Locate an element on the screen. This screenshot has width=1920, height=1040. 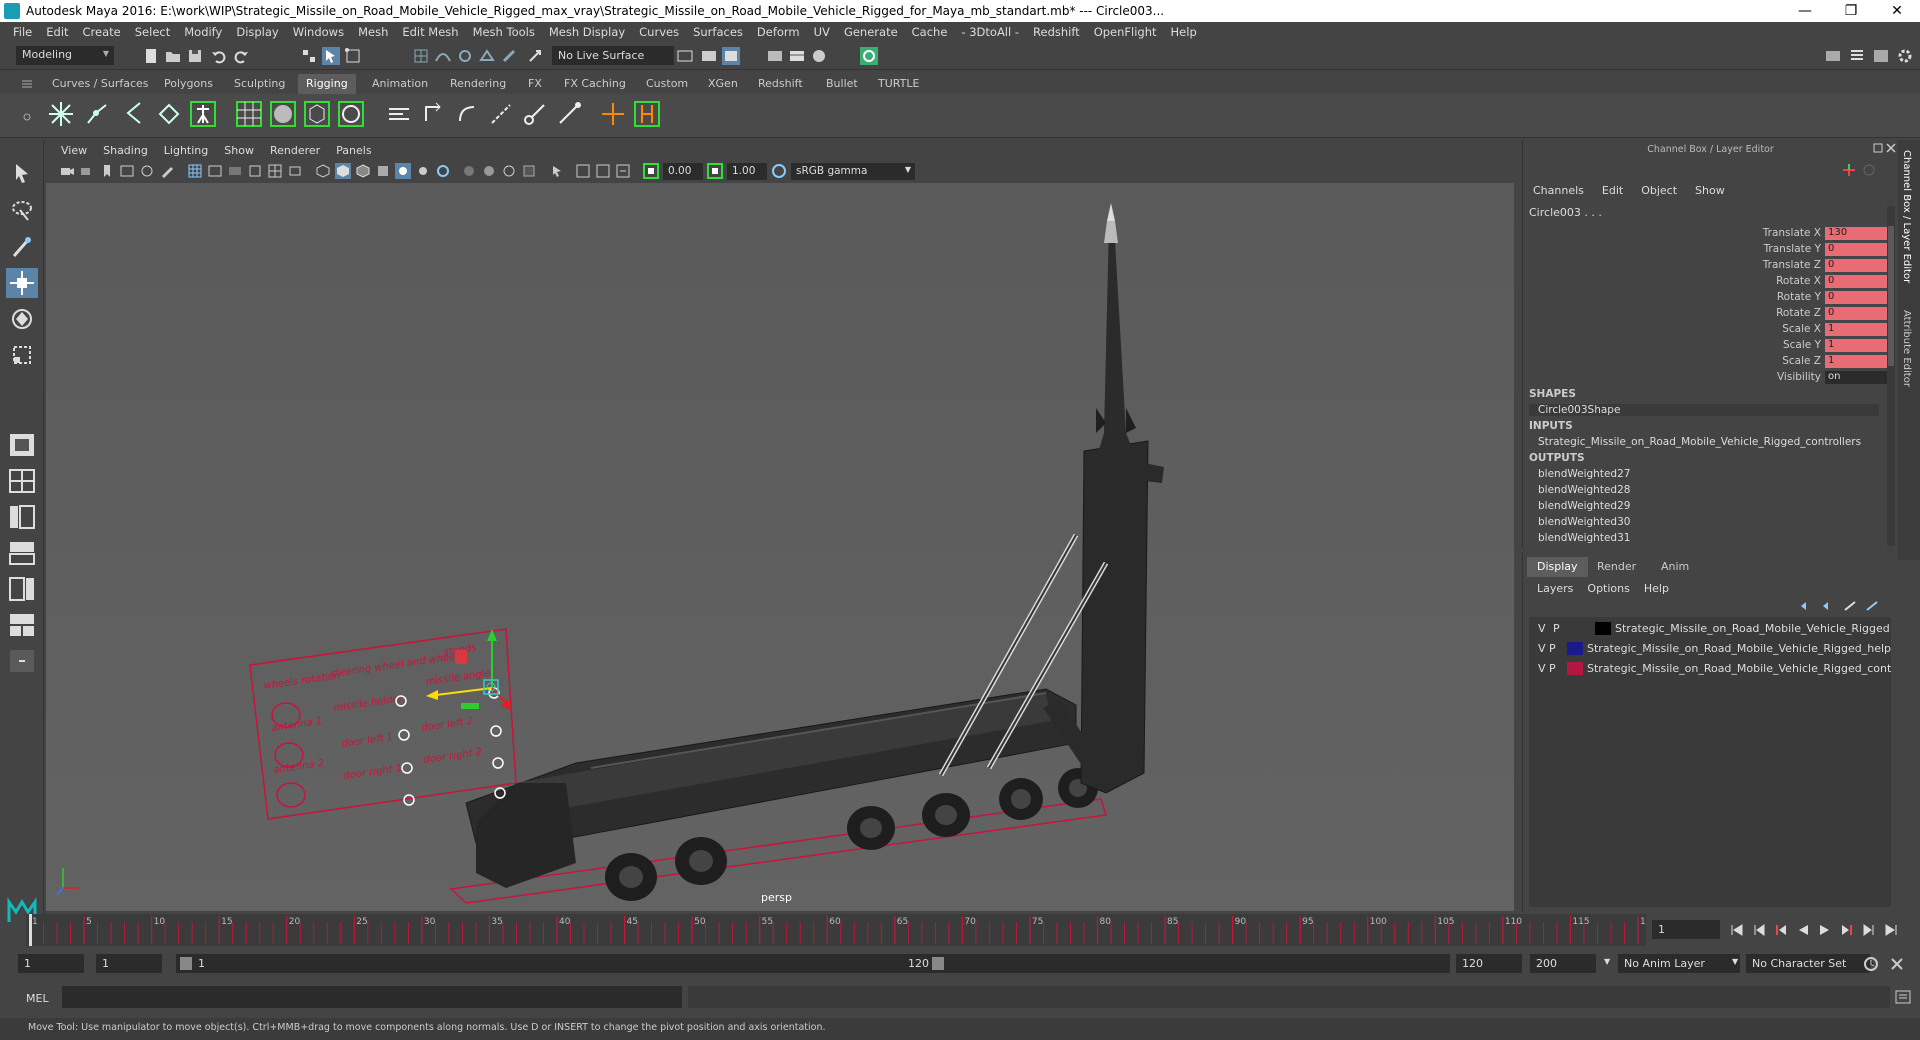
manipulator-options-icon is located at coordinates (1849, 170).